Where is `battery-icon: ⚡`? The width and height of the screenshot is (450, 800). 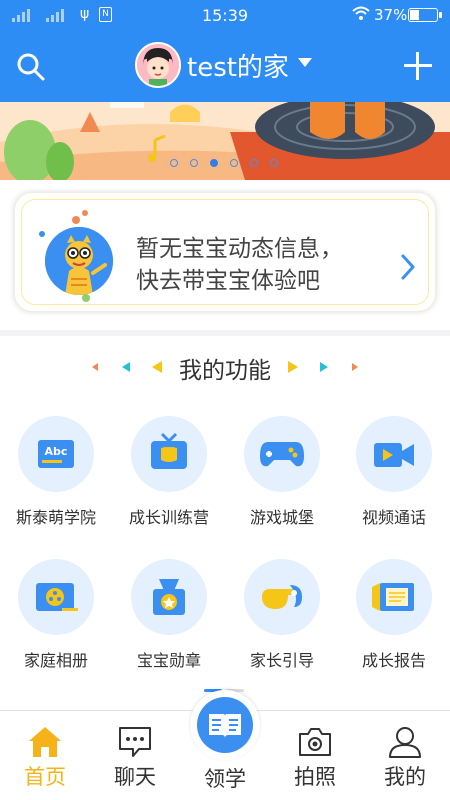 battery-icon: ⚡ is located at coordinates (425, 14).